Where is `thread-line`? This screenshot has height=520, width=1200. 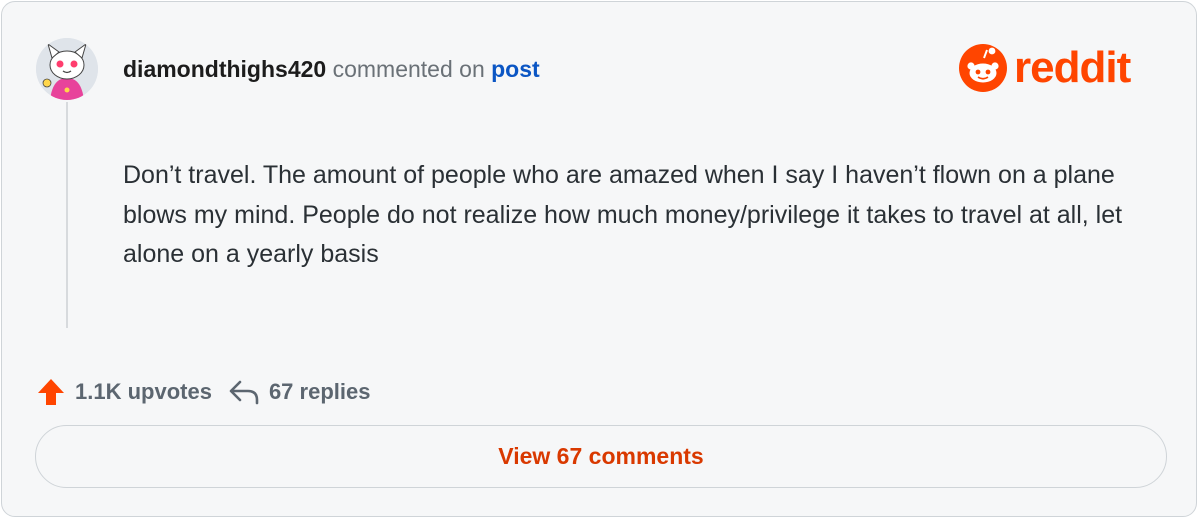
thread-line is located at coordinates (67, 215).